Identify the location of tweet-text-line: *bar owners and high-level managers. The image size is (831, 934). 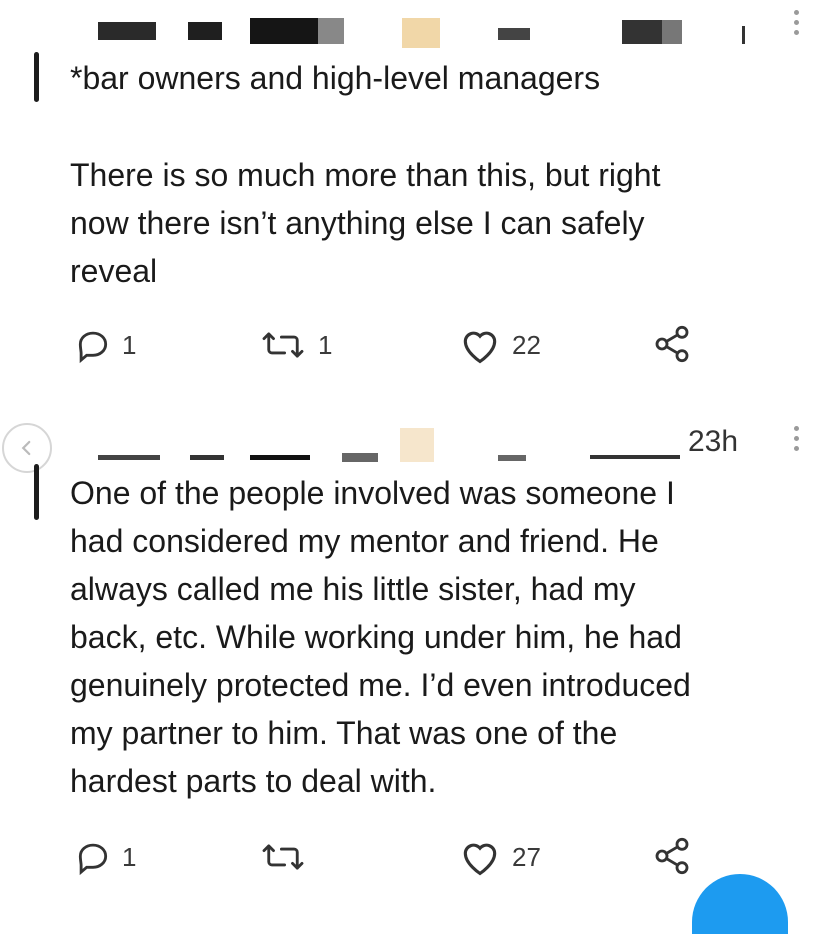
(335, 78).